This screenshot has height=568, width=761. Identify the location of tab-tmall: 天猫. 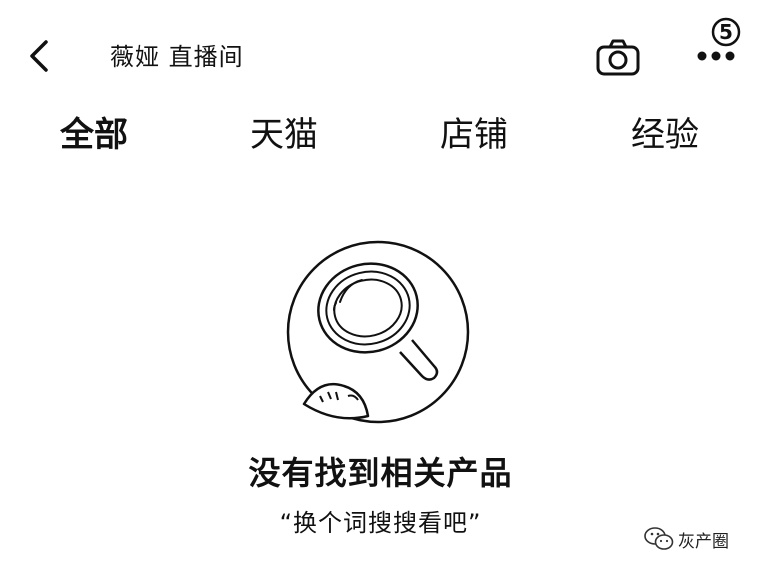
(284, 135).